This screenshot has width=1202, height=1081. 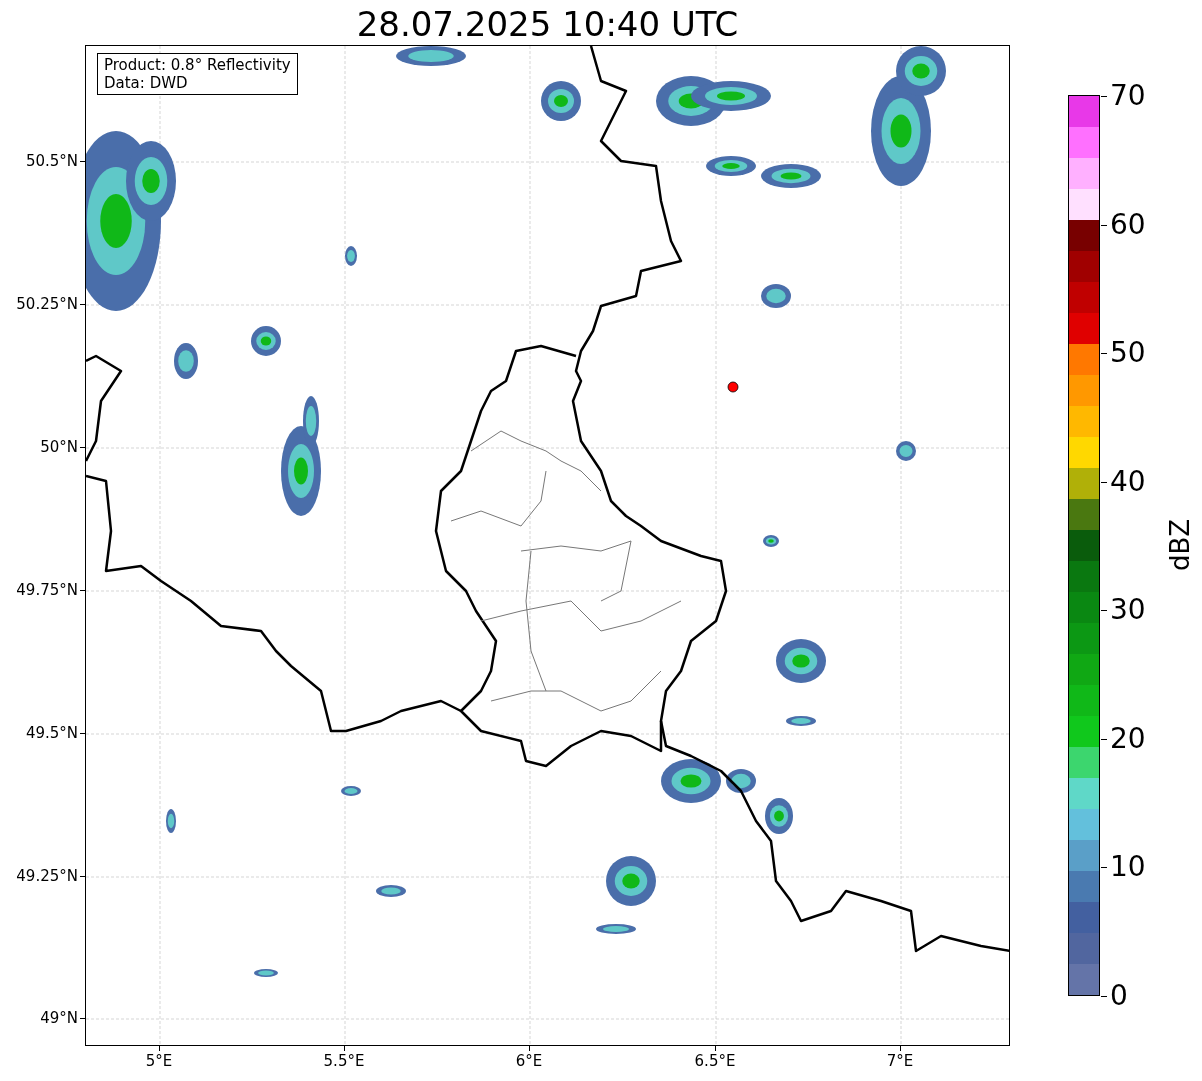 What do you see at coordinates (58, 1018) in the screenshot?
I see `y-tick-label: 49°N` at bounding box center [58, 1018].